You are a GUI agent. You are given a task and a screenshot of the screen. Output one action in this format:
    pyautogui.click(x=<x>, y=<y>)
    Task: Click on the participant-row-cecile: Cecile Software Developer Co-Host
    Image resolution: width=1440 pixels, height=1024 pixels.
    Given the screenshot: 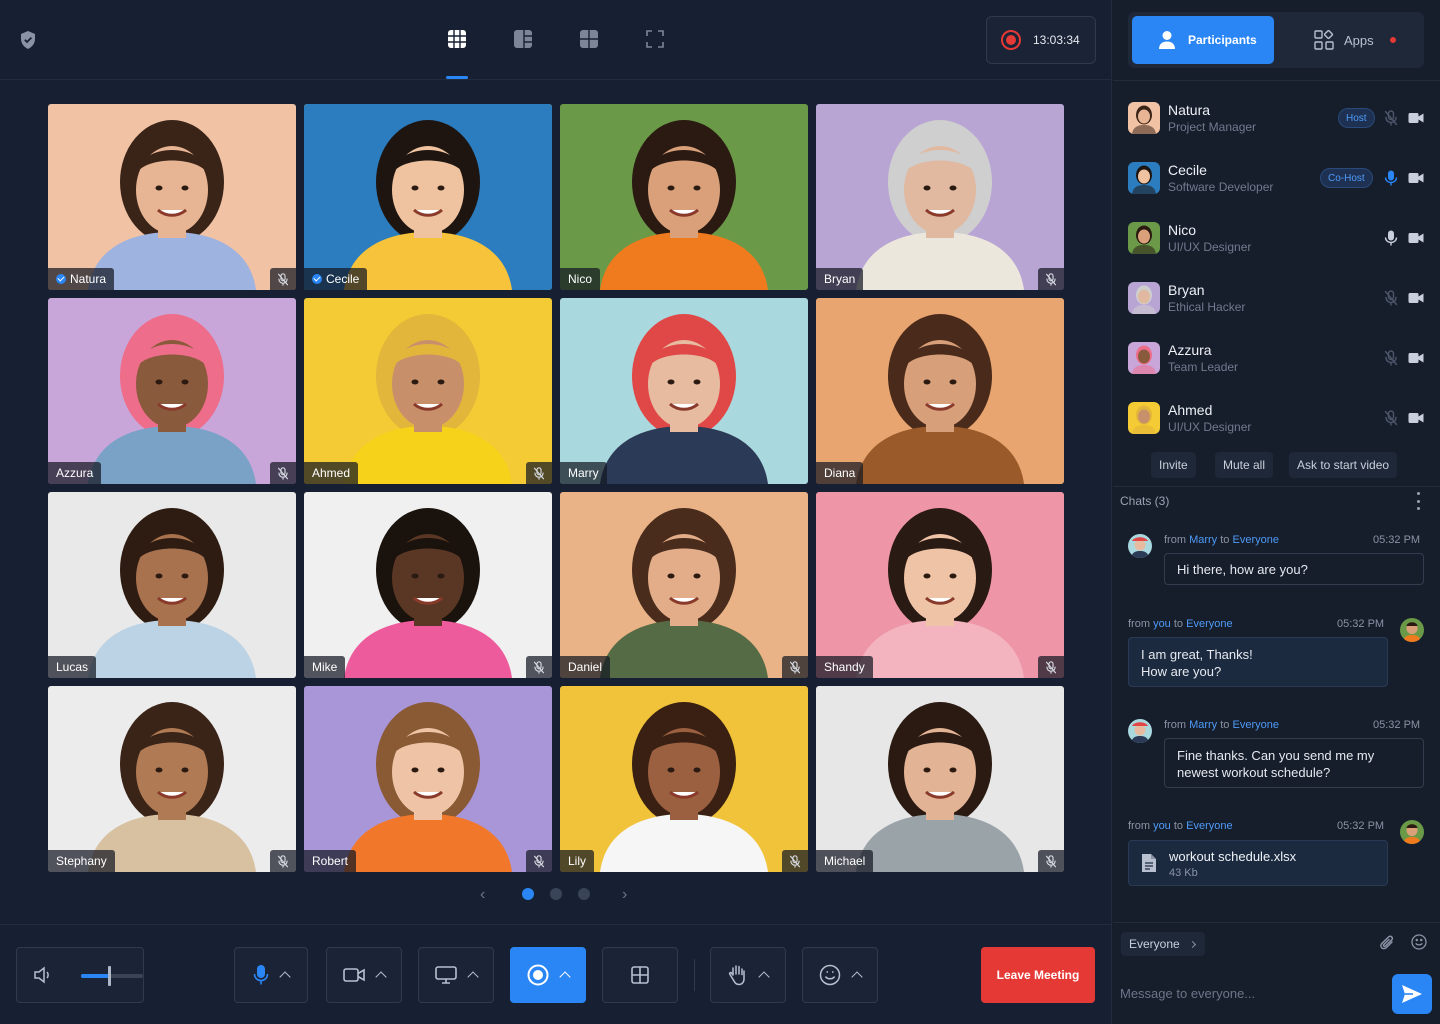 What is the action you would take?
    pyautogui.click(x=1278, y=178)
    